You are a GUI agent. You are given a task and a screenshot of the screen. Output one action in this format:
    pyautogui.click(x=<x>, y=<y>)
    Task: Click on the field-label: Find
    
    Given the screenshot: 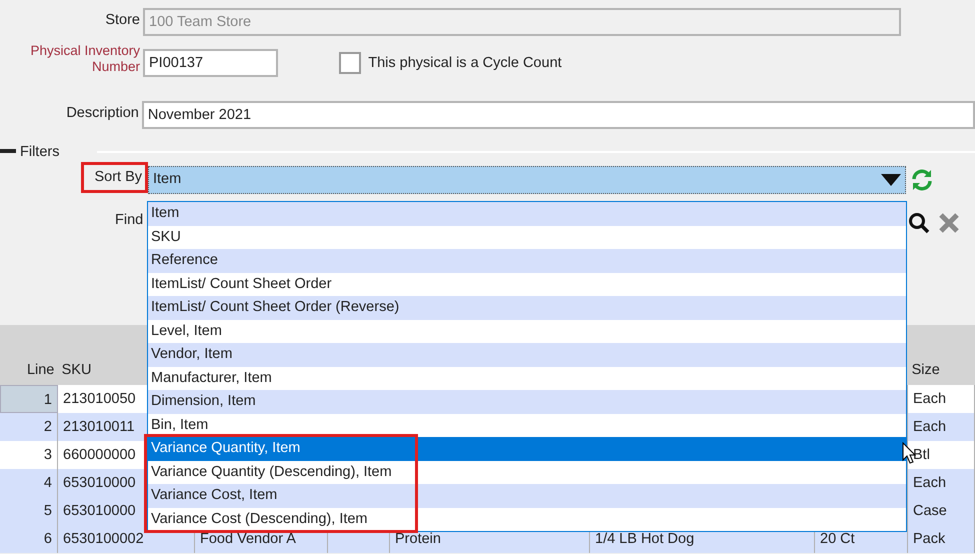 What is the action you would take?
    pyautogui.click(x=129, y=220)
    